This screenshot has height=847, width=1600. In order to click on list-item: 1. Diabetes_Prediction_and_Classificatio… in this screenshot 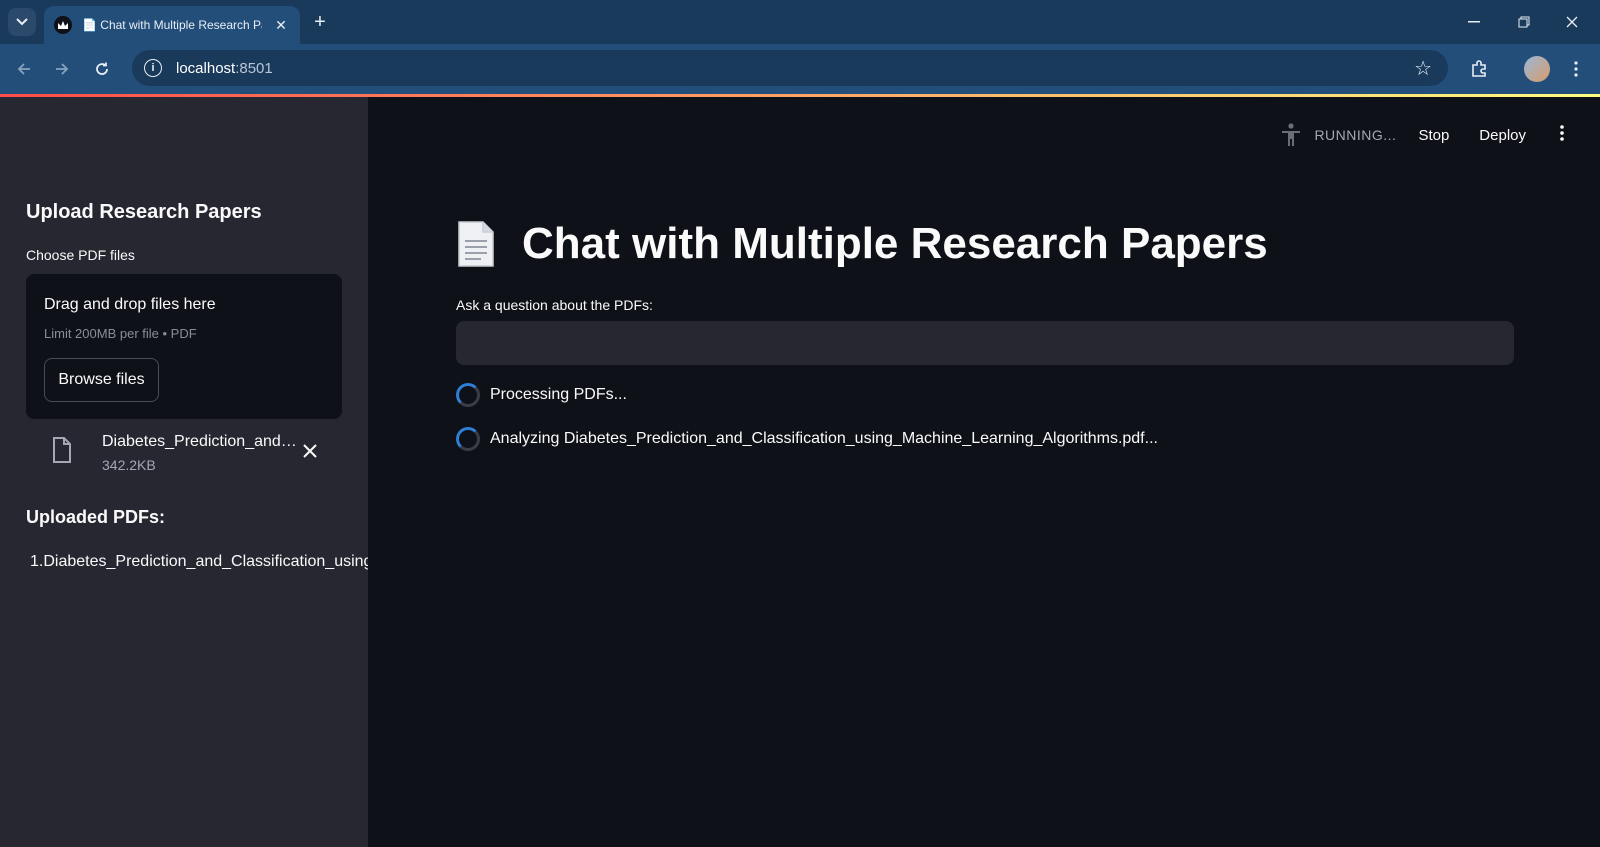, I will do `click(199, 561)`.